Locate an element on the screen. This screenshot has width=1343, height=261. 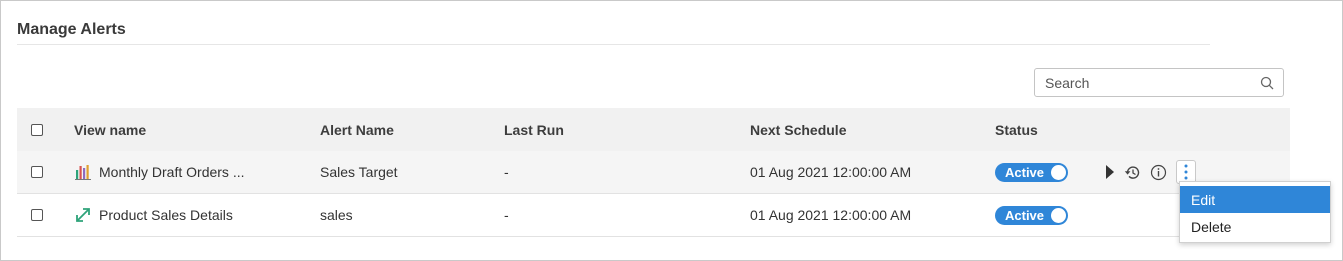
select-all-checkbox is located at coordinates (37, 129).